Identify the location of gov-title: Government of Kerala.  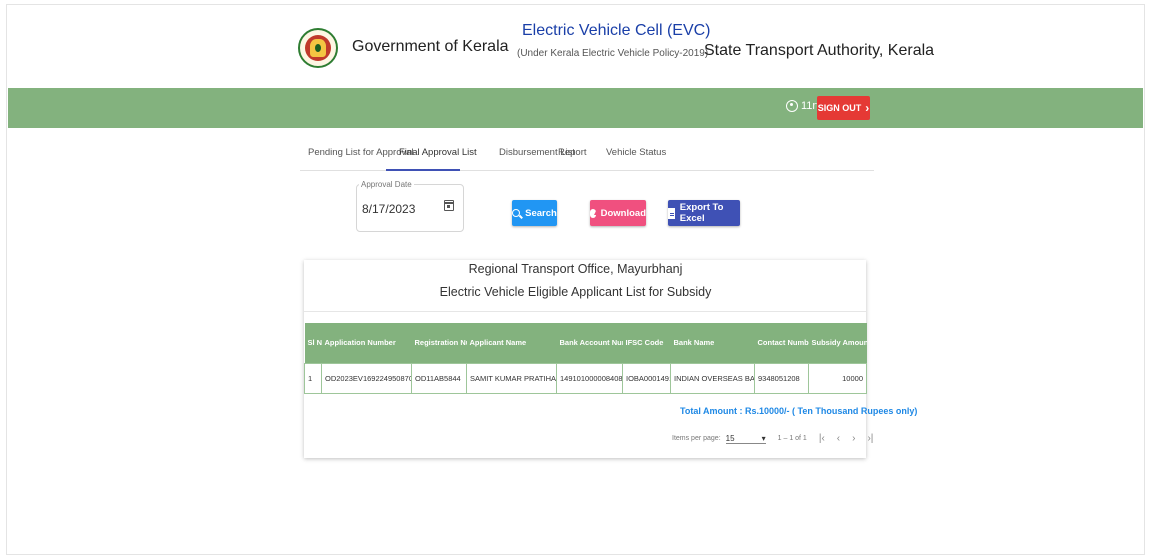
(430, 46).